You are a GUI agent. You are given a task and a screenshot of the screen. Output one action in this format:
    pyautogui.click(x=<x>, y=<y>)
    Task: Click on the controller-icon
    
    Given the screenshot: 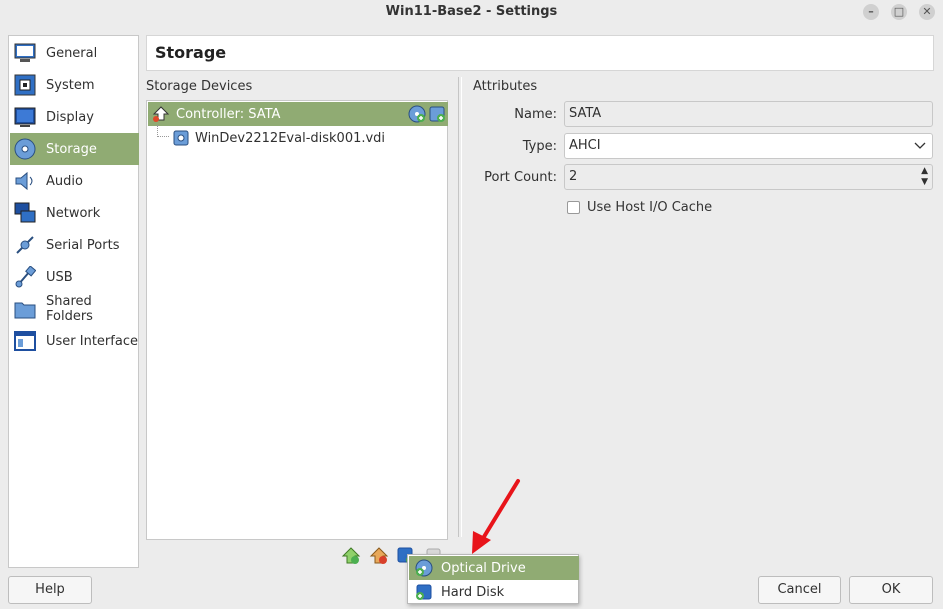 What is the action you would take?
    pyautogui.click(x=161, y=114)
    